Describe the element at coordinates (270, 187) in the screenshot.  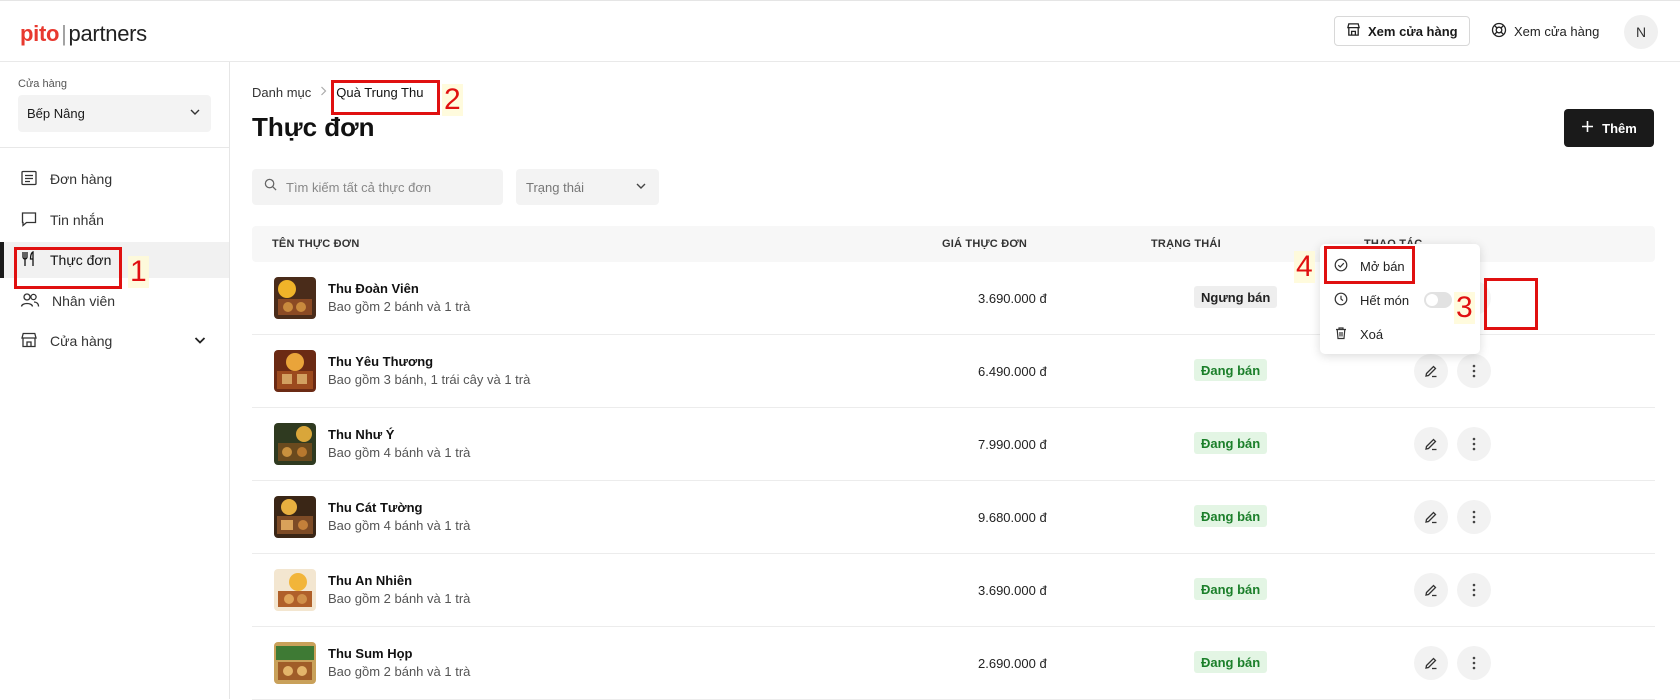
I see `search-icon` at that location.